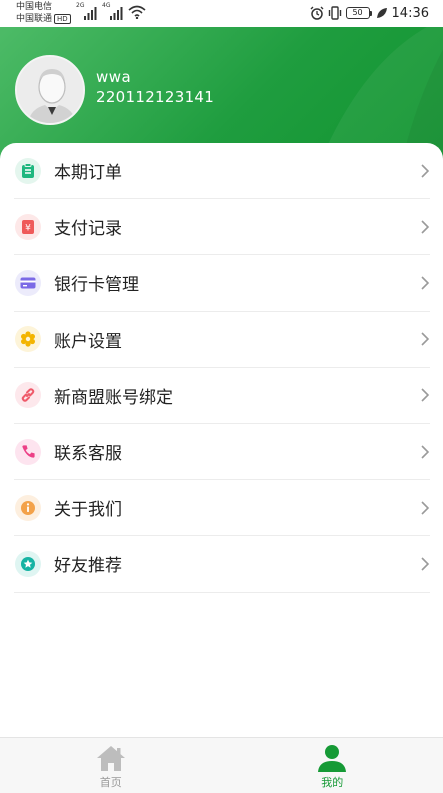  Describe the element at coordinates (221, 13) in the screenshot. I see `status-bar: 中国电信 中国联通 HD 2G 4G 50 14:36` at that location.